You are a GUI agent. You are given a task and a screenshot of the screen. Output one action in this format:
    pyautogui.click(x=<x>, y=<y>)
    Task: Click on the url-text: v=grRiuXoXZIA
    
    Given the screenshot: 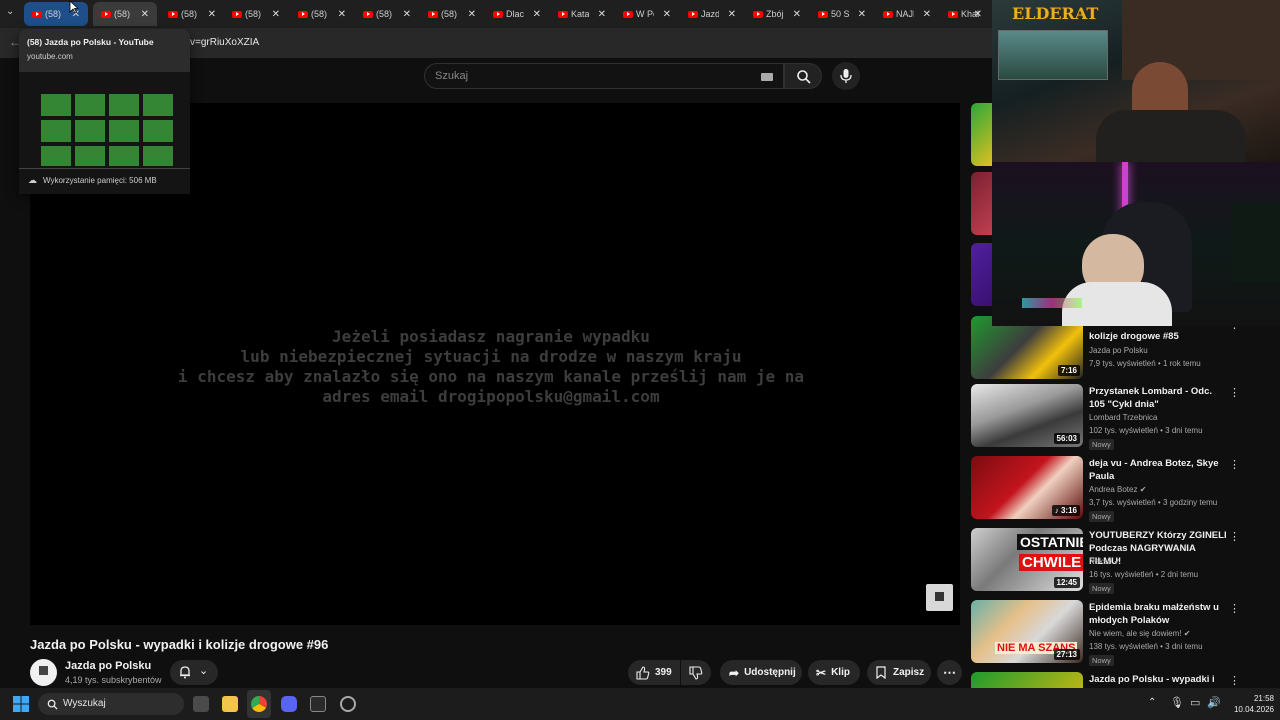 What is the action you would take?
    pyautogui.click(x=224, y=42)
    